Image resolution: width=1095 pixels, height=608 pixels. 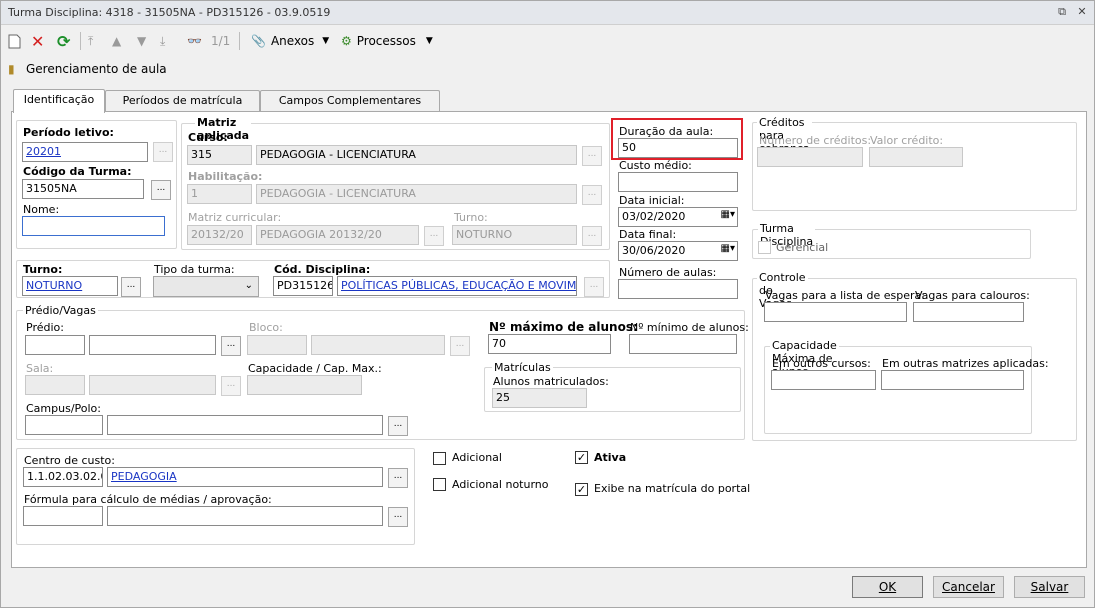 I want to click on capacidade-label: Capacidade / Cap. Max.:, so click(x=315, y=368).